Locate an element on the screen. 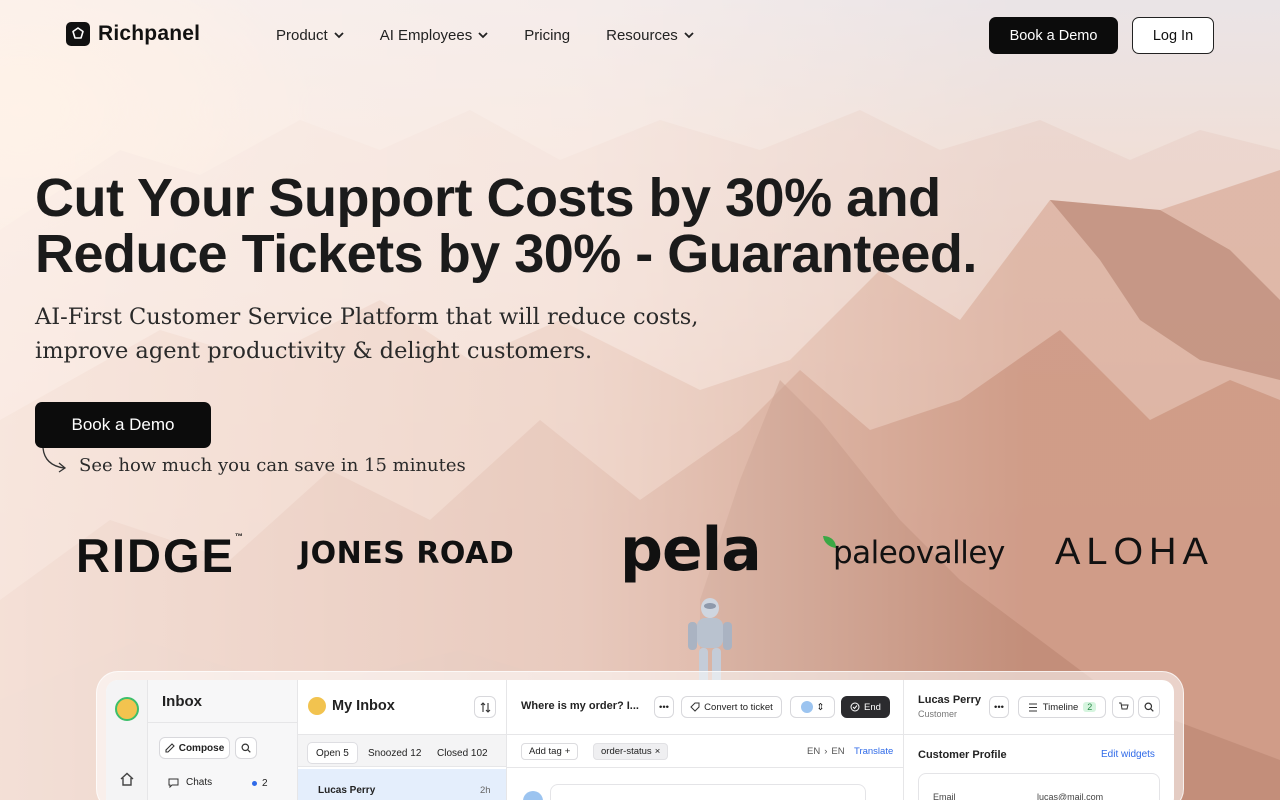 This screenshot has width=1280, height=800. curved-arrow-icon is located at coordinates (54, 460).